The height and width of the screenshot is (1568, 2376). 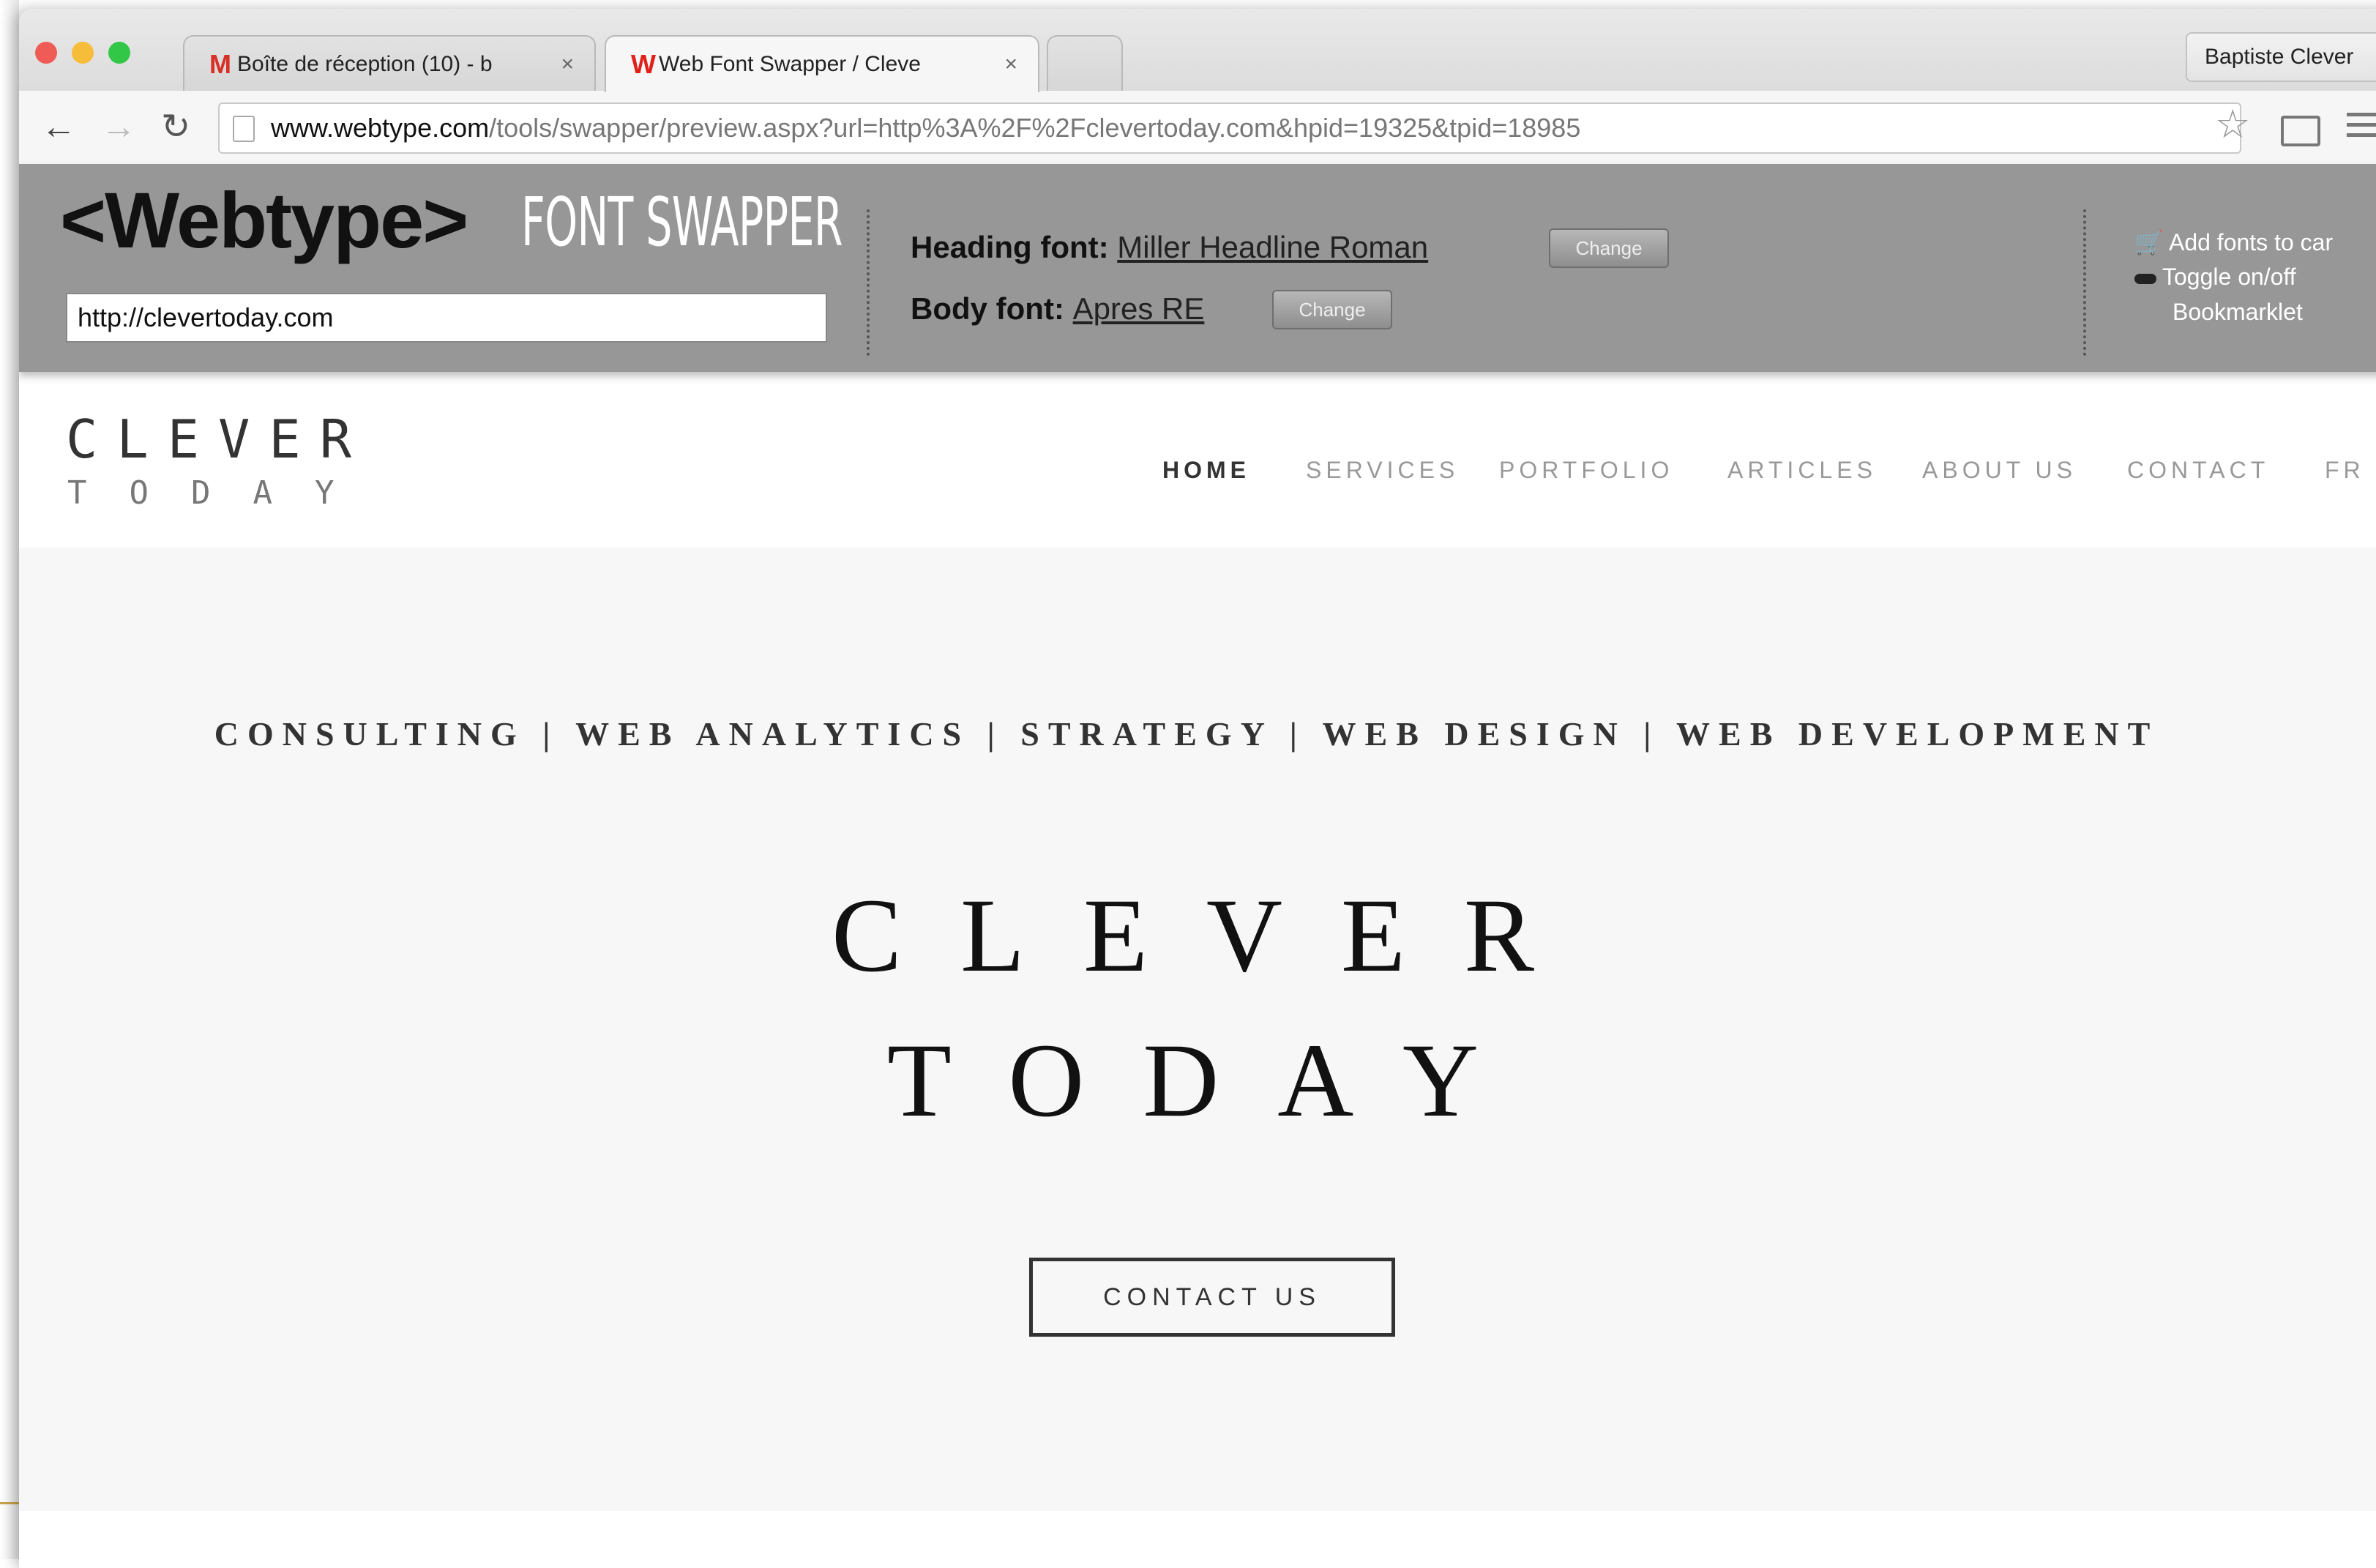 What do you see at coordinates (2145, 278) in the screenshot?
I see `toggle-icon` at bounding box center [2145, 278].